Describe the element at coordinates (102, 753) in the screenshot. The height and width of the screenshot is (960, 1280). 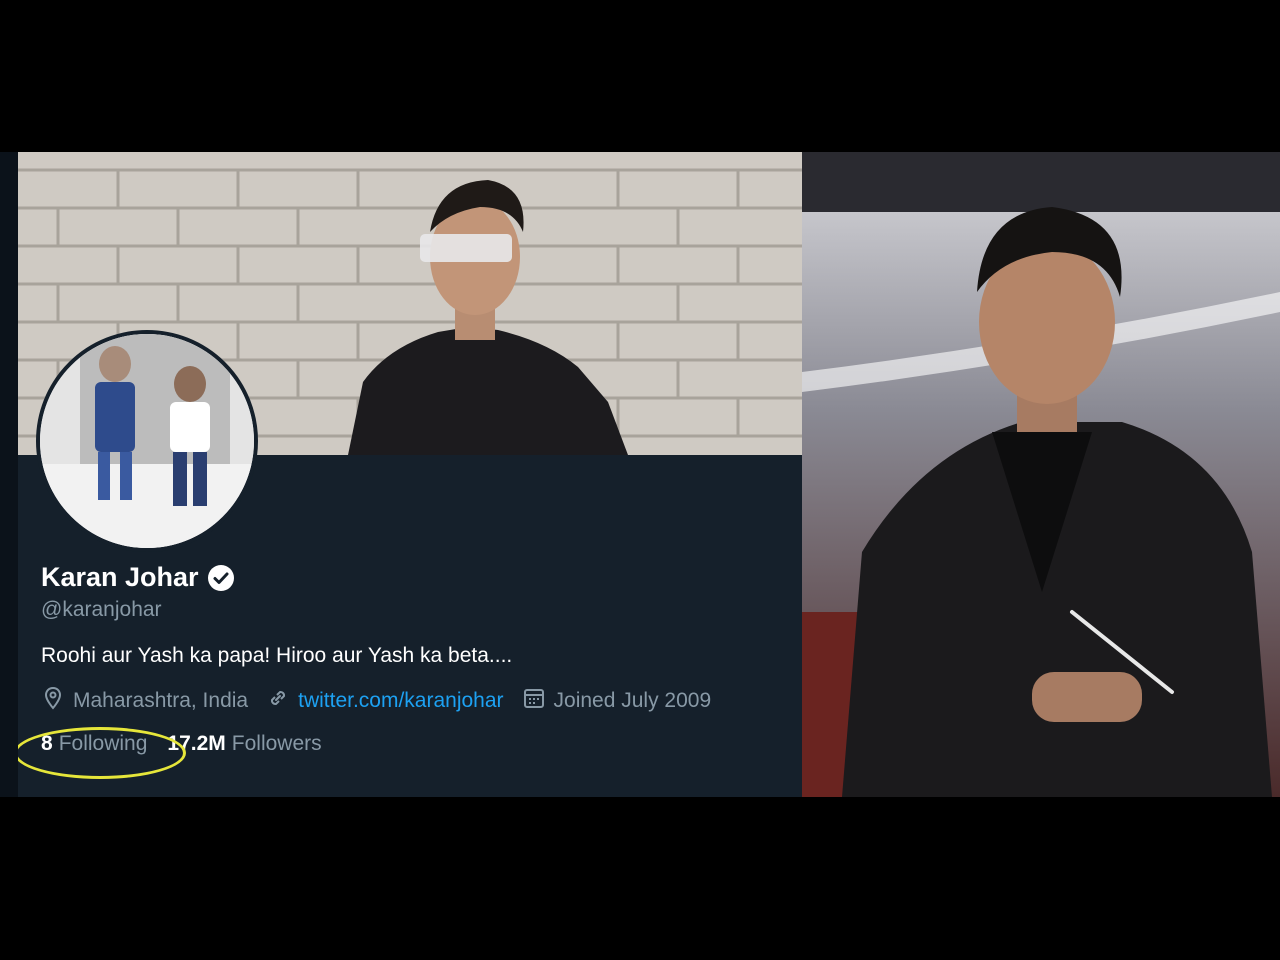
I see `following-highlight-circle` at that location.